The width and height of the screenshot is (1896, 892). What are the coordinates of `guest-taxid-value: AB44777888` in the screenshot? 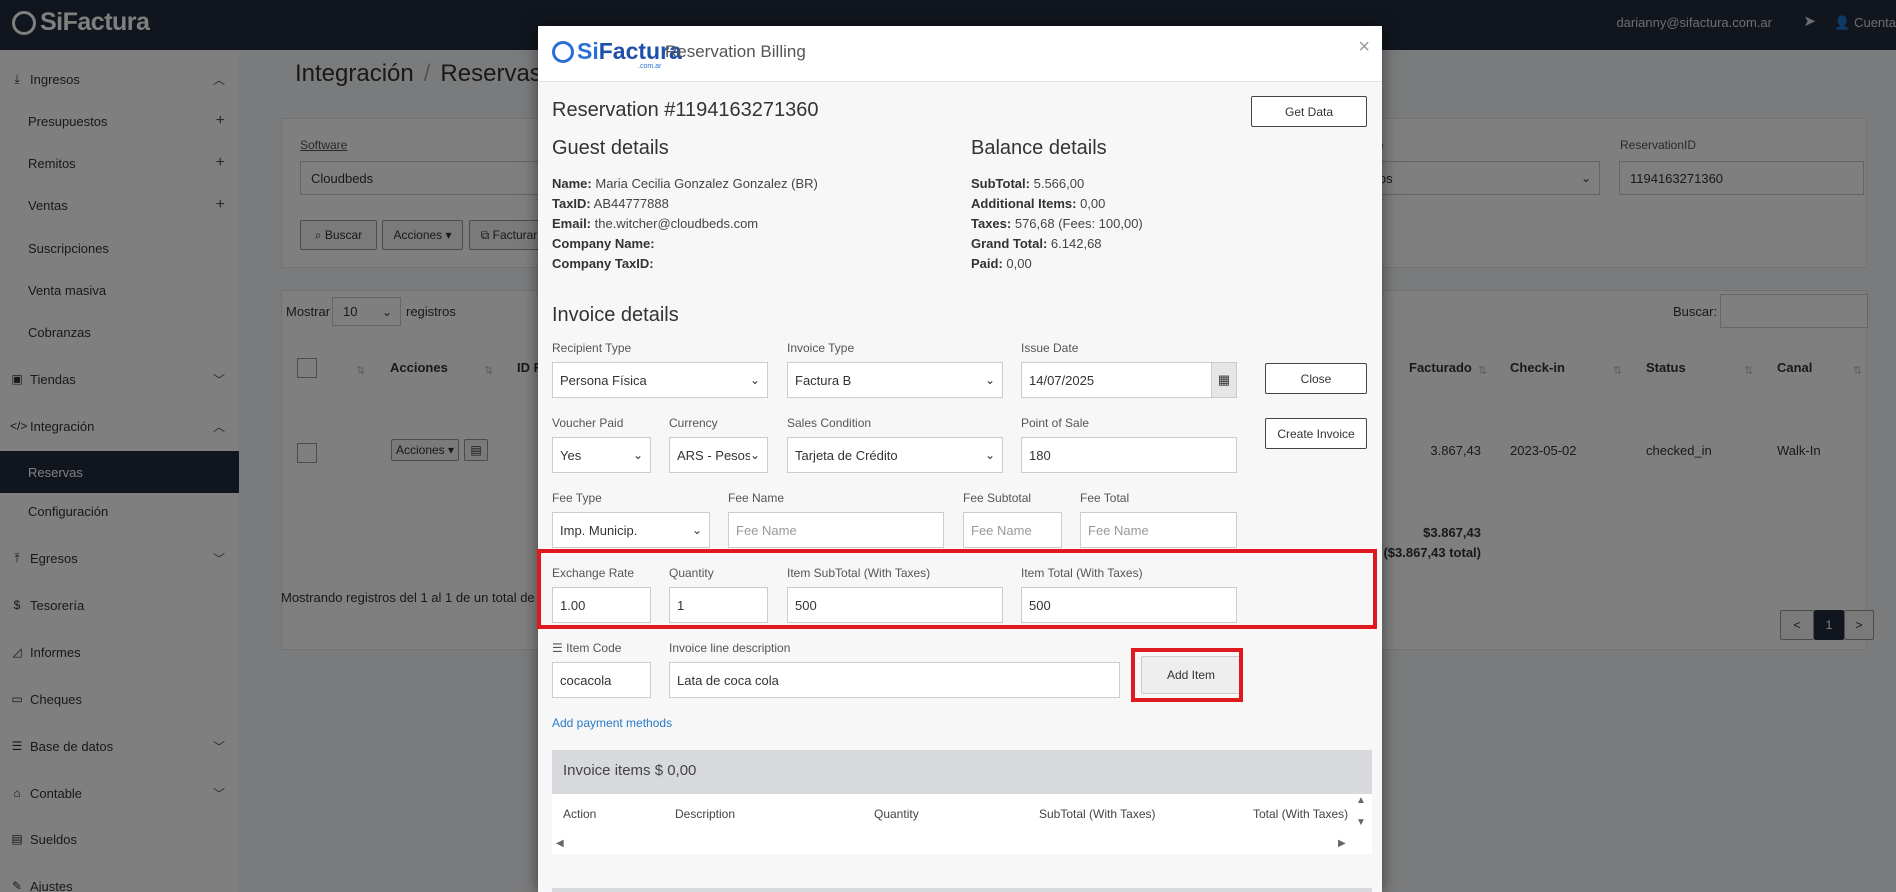 It's located at (629, 203).